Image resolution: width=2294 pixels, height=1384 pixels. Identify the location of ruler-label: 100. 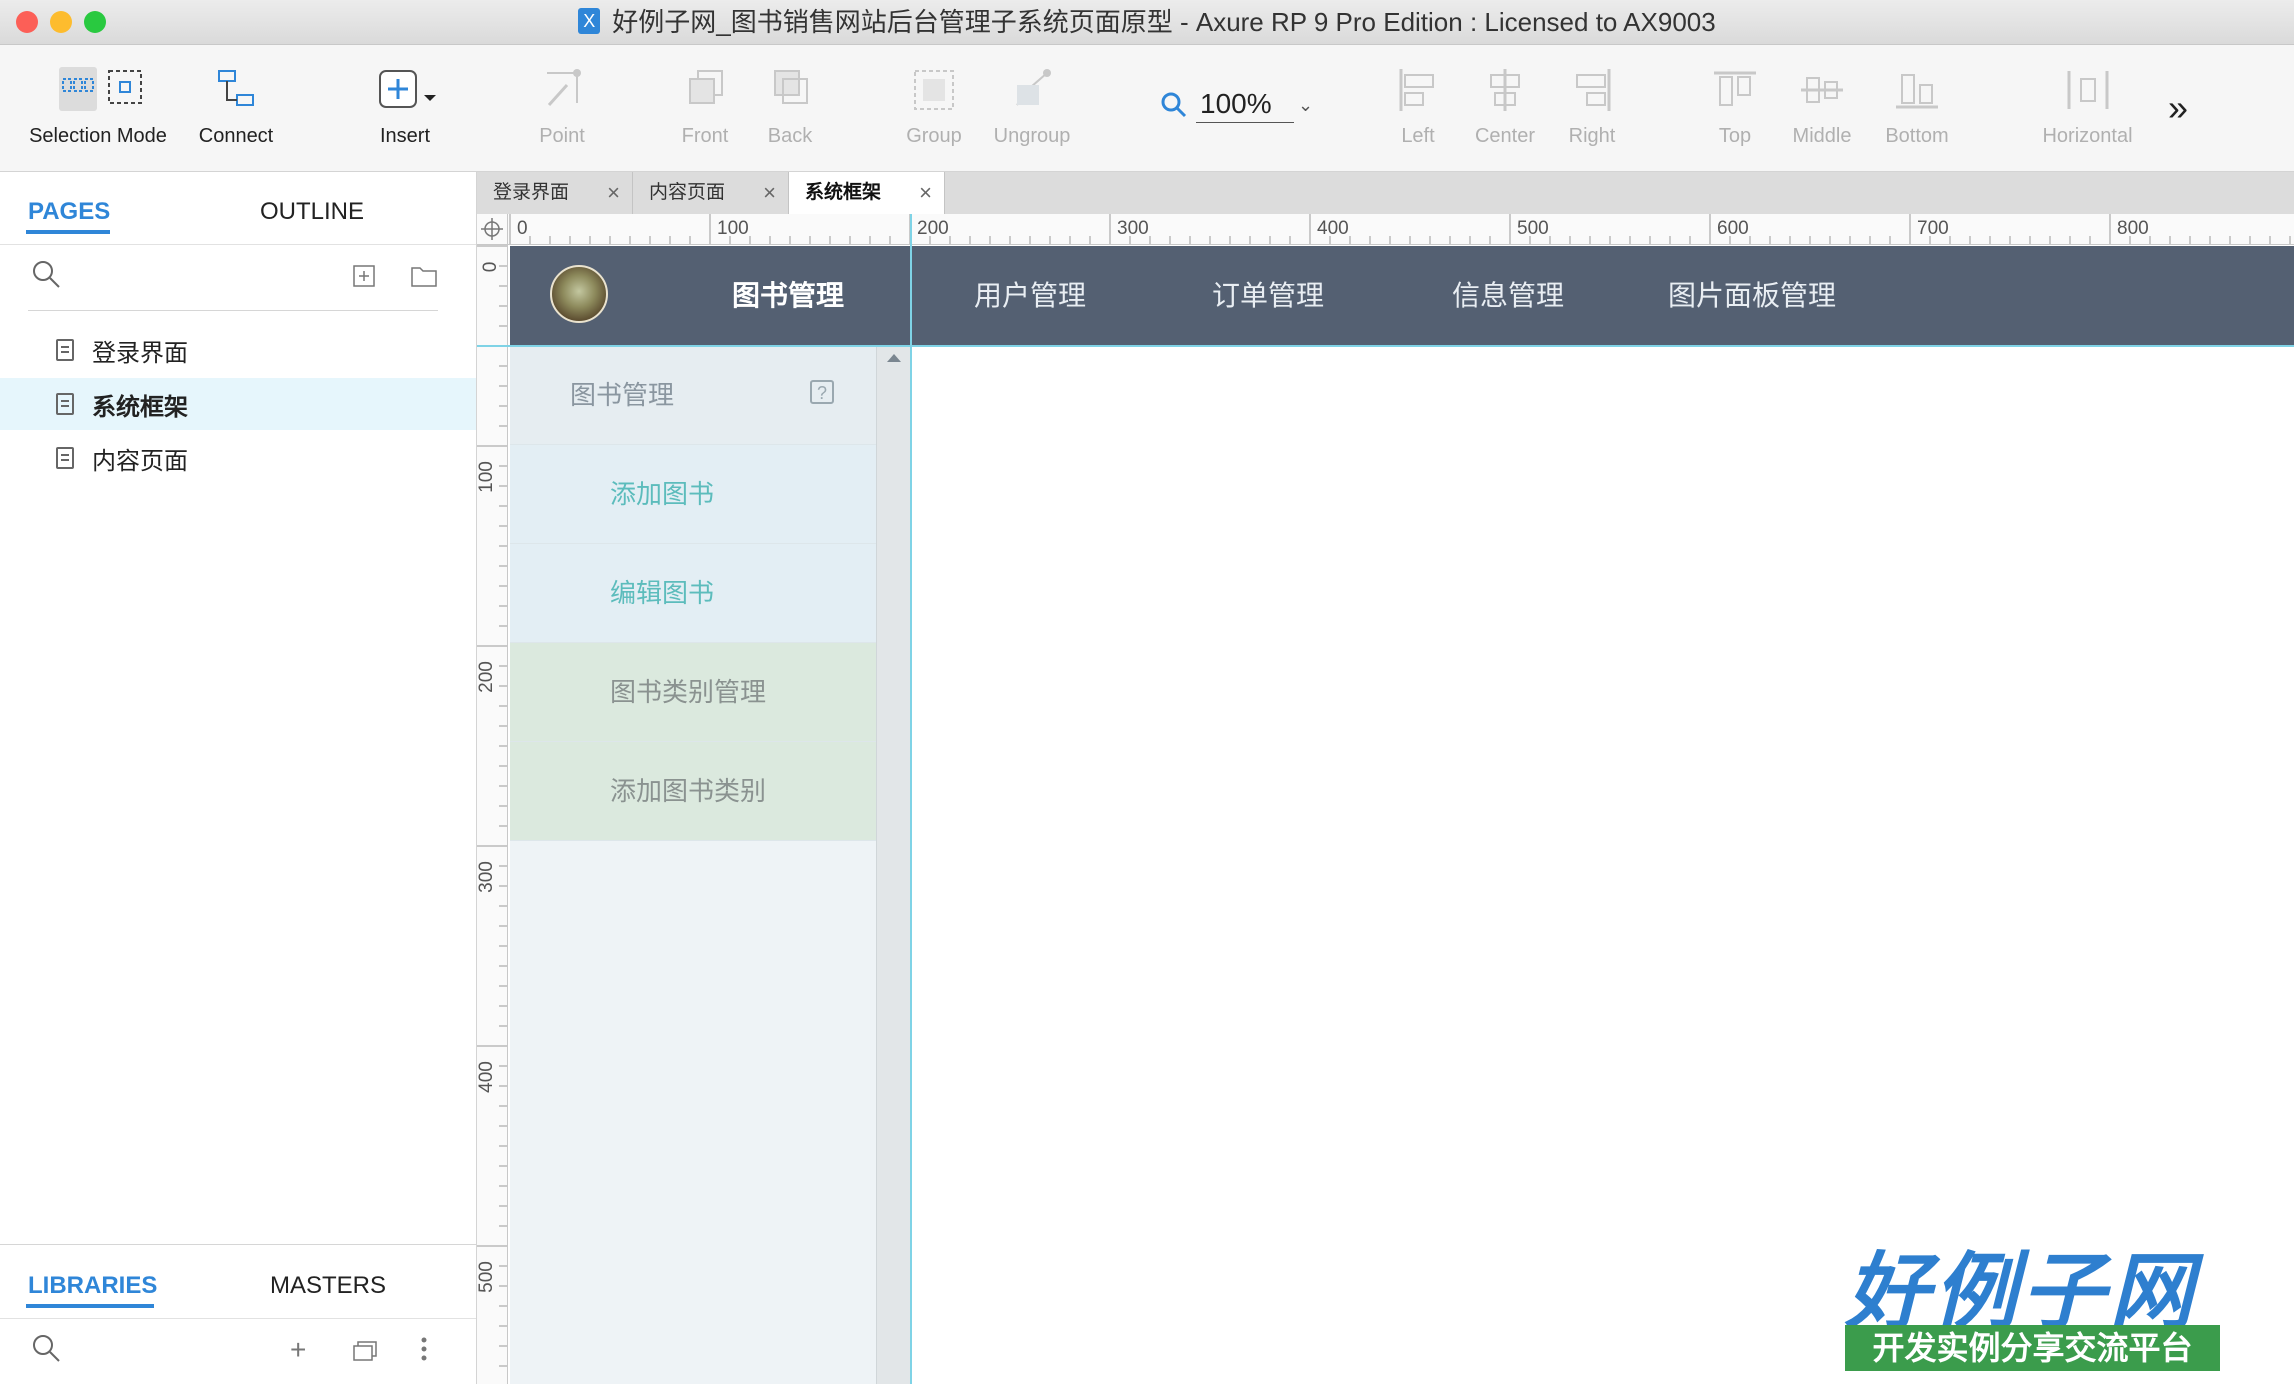
(487, 477).